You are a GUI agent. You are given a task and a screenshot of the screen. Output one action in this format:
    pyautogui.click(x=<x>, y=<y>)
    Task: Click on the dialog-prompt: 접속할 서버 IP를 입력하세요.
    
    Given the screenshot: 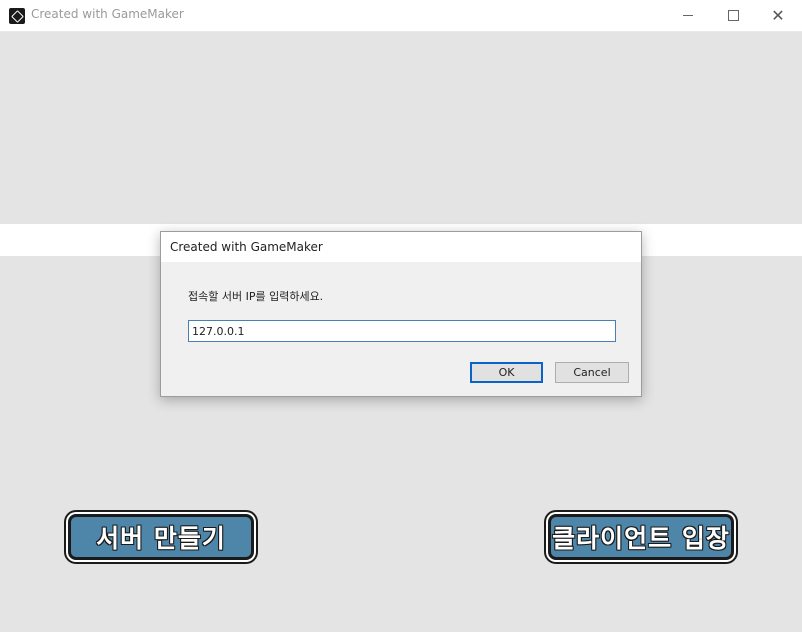 What is the action you would take?
    pyautogui.click(x=256, y=296)
    